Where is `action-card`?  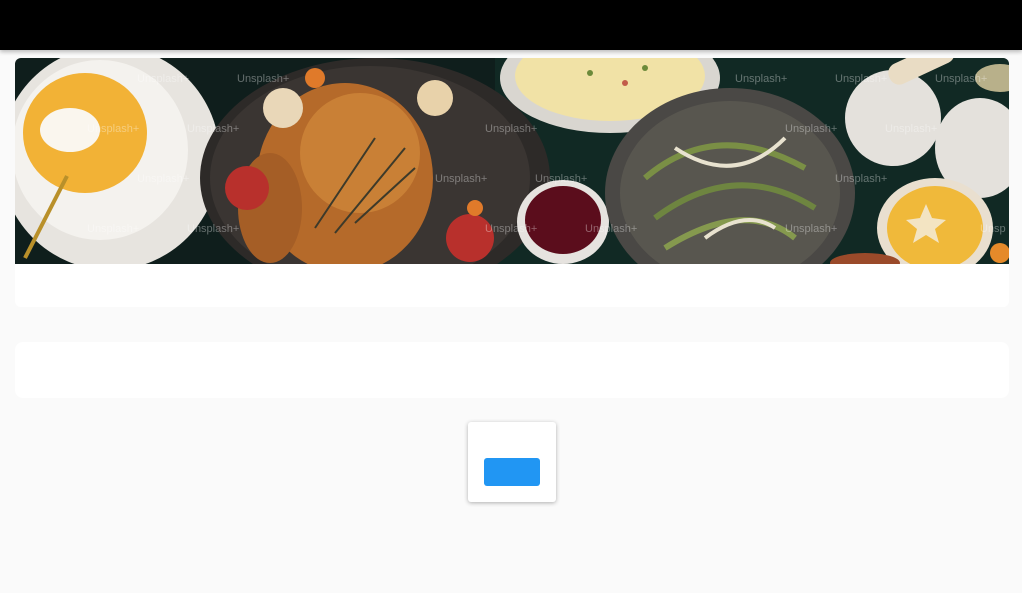 action-card is located at coordinates (512, 462).